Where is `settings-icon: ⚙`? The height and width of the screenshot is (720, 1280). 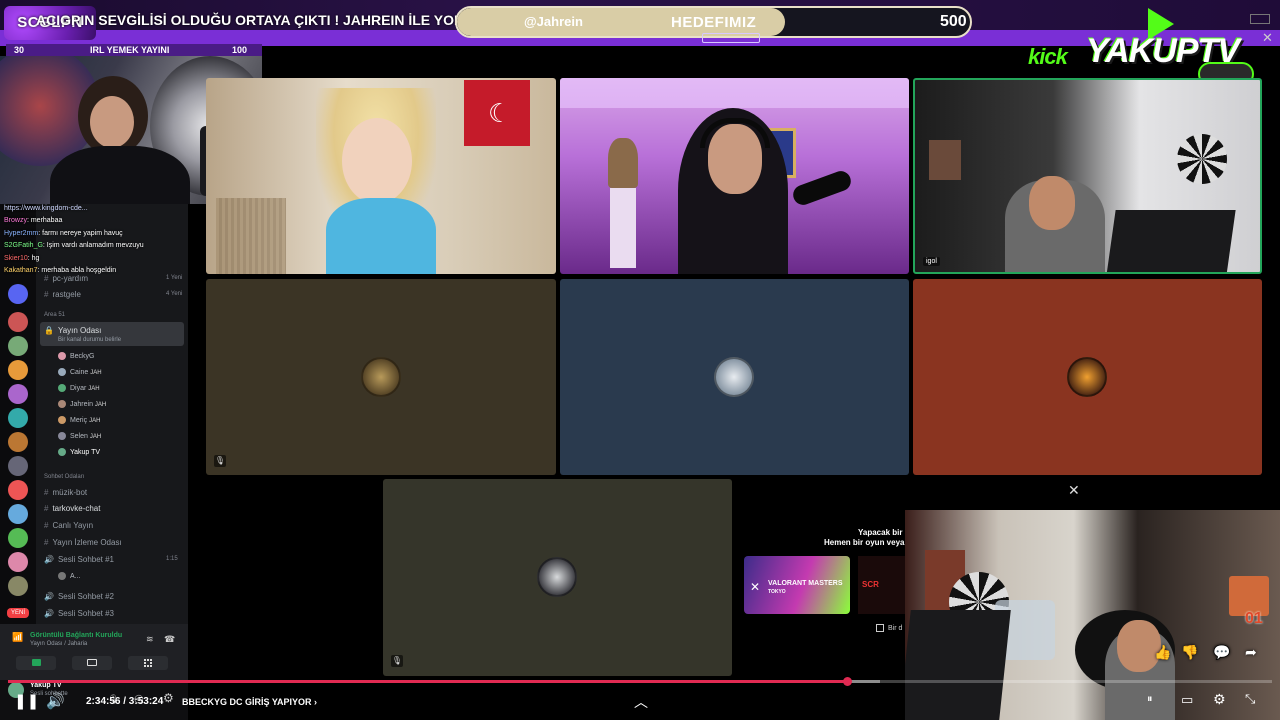 settings-icon: ⚙ is located at coordinates (1219, 699).